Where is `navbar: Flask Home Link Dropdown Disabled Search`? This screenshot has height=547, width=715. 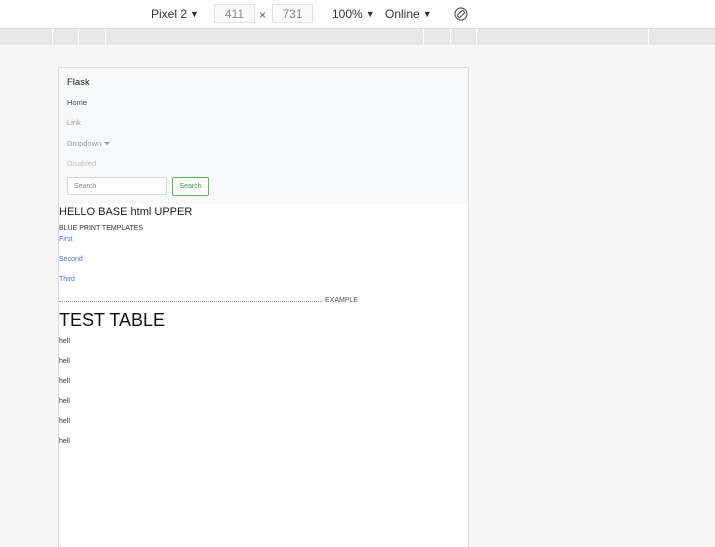
navbar: Flask Home Link Dropdown Disabled Search is located at coordinates (263, 136).